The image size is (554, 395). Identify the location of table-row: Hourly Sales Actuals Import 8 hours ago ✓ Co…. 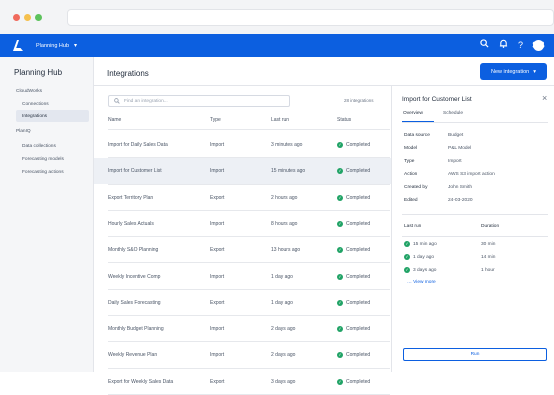
(242, 224).